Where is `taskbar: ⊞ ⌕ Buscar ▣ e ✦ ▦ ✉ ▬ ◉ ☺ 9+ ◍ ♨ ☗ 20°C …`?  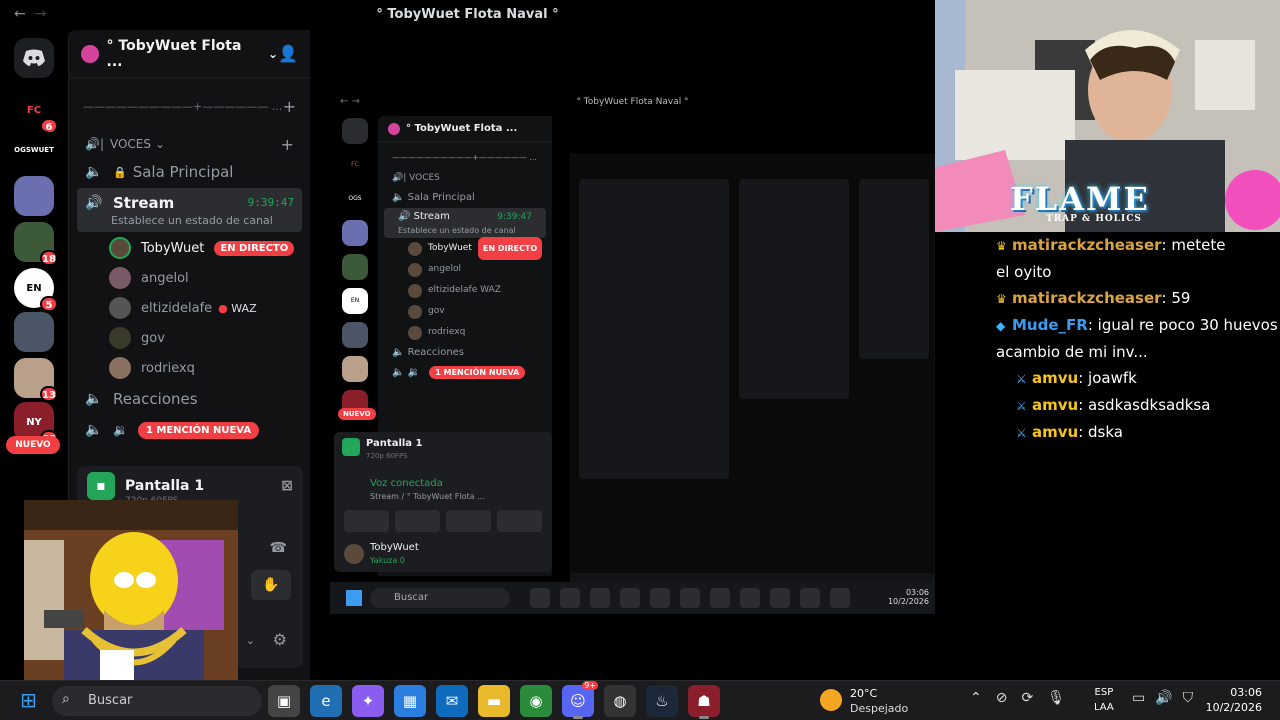 taskbar: ⊞ ⌕ Buscar ▣ e ✦ ▦ ✉ ▬ ◉ ☺ 9+ ◍ ♨ ☗ 20°C … is located at coordinates (640, 700).